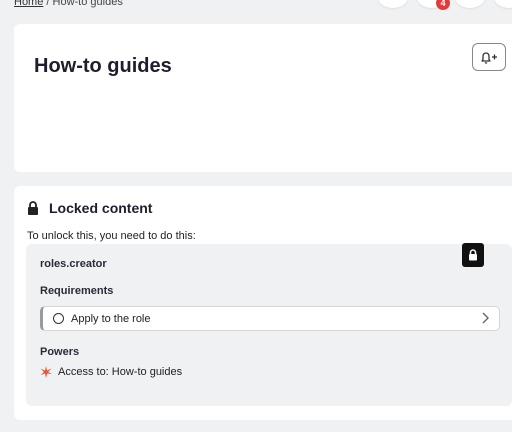 The image size is (512, 432). Describe the element at coordinates (87, 4) in the screenshot. I see `breadcrumb-current: How-to guides` at that location.